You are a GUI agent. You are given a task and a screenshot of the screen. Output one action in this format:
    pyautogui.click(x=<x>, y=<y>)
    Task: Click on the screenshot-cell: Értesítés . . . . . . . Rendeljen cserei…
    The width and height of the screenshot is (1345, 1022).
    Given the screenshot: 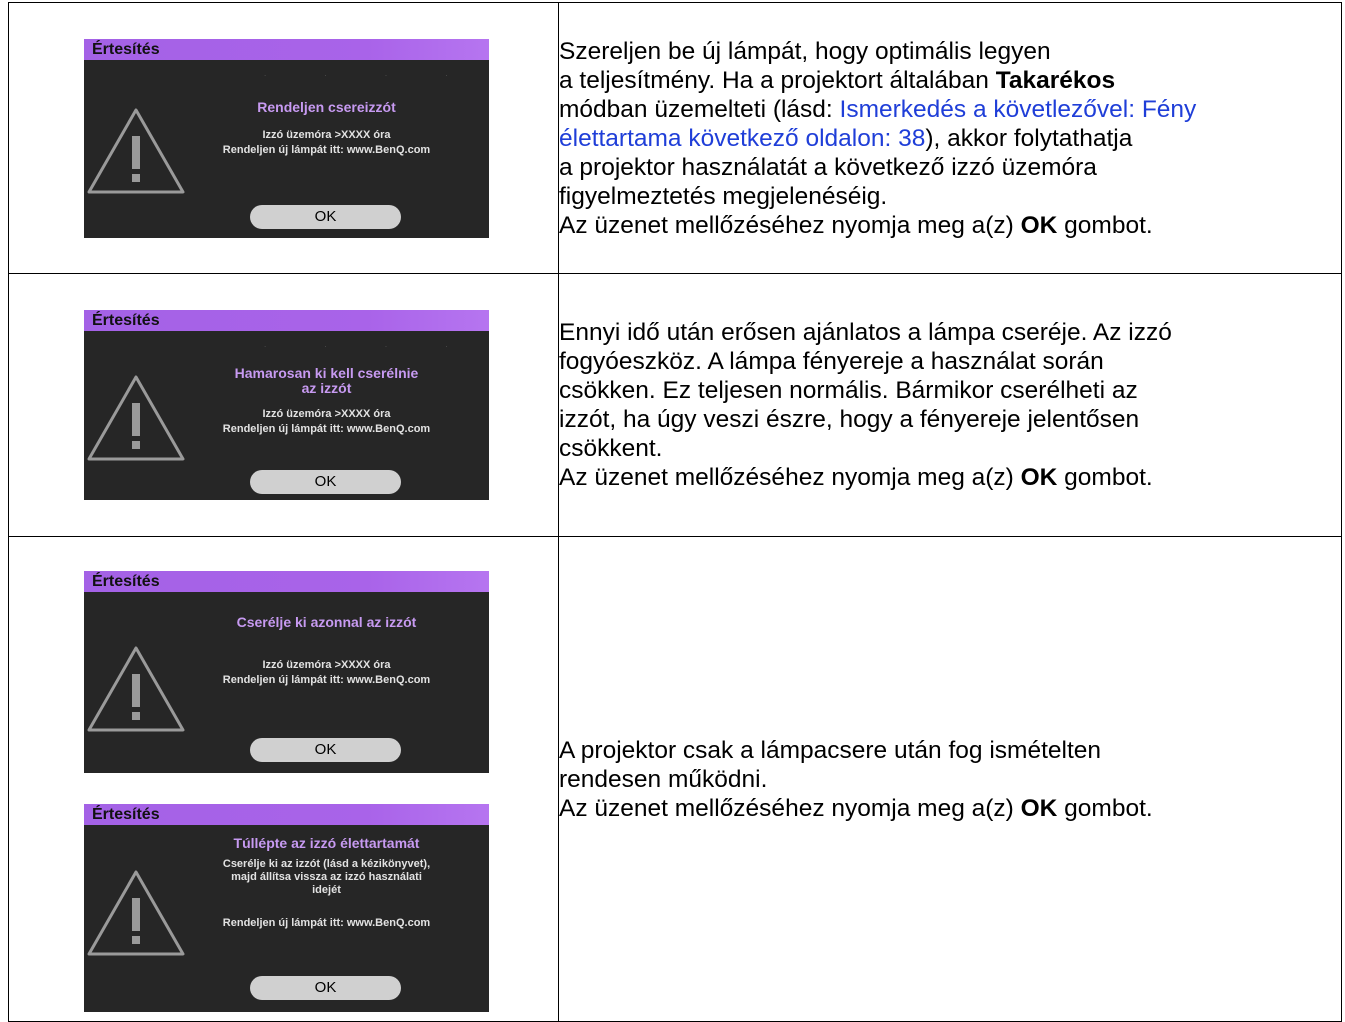 What is the action you would take?
    pyautogui.click(x=283, y=138)
    